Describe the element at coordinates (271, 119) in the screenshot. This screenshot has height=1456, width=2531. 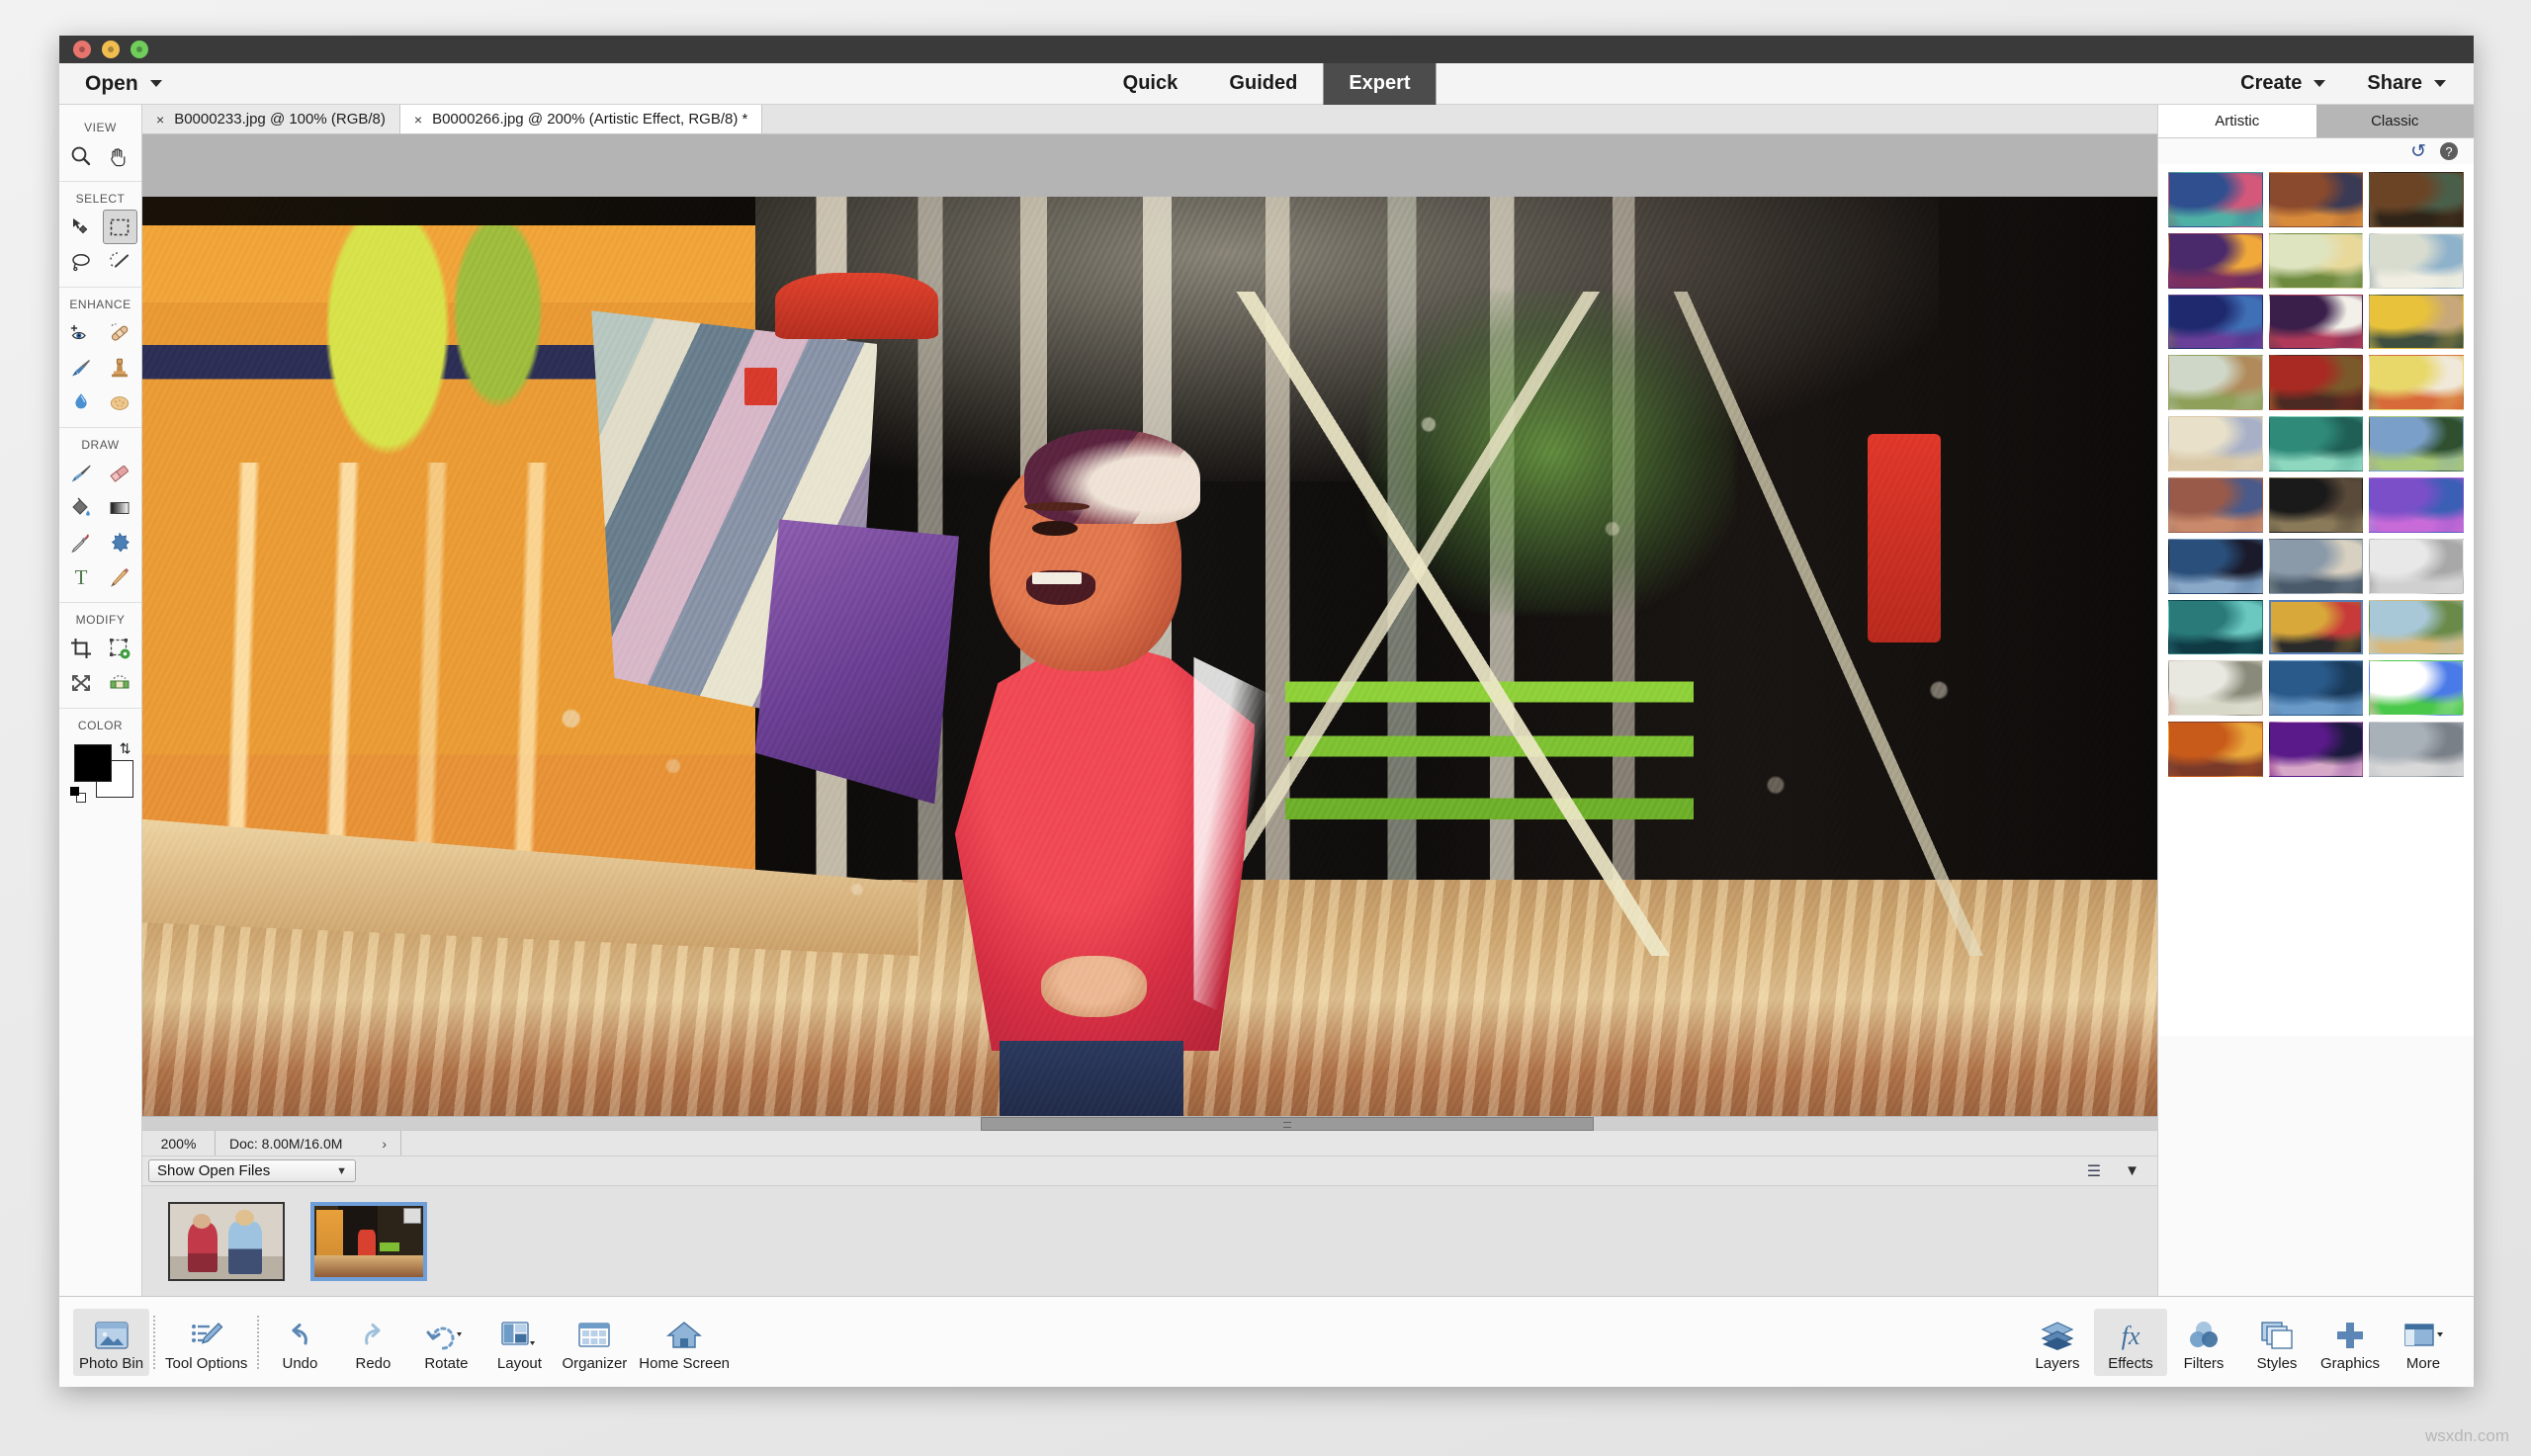
I see `document-tab-1: × B0000233.jpg @ 100% (RGB/8)` at that location.